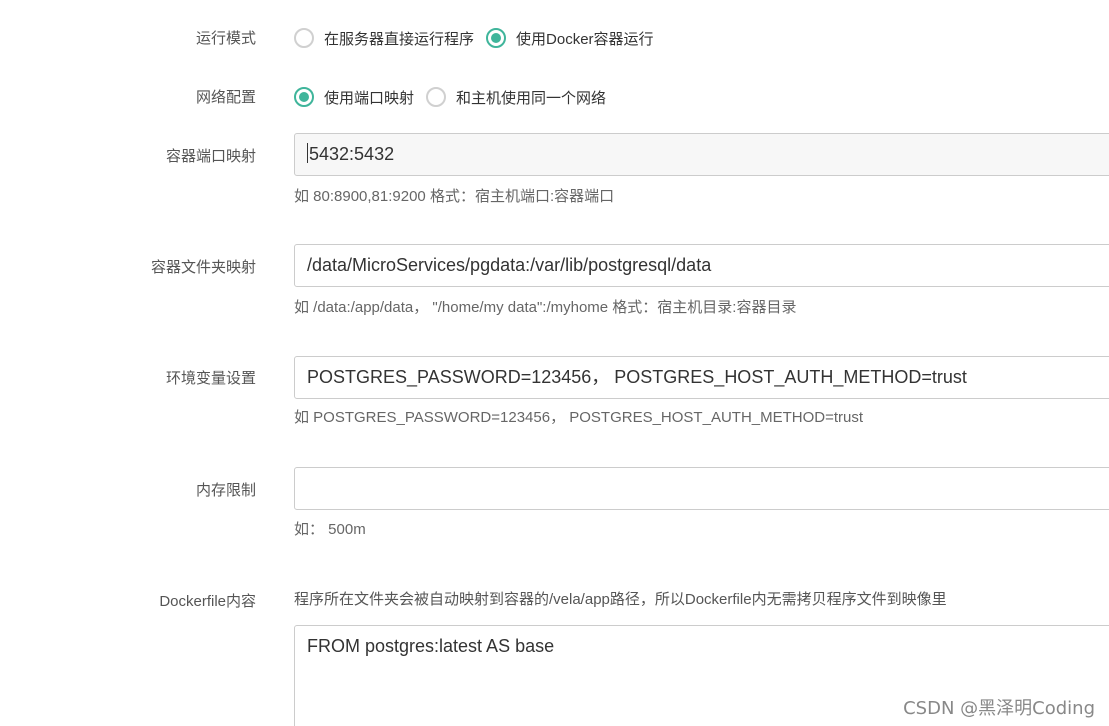 The width and height of the screenshot is (1109, 726). What do you see at coordinates (210, 156) in the screenshot?
I see `port-mapping-label: 容器端口映射` at bounding box center [210, 156].